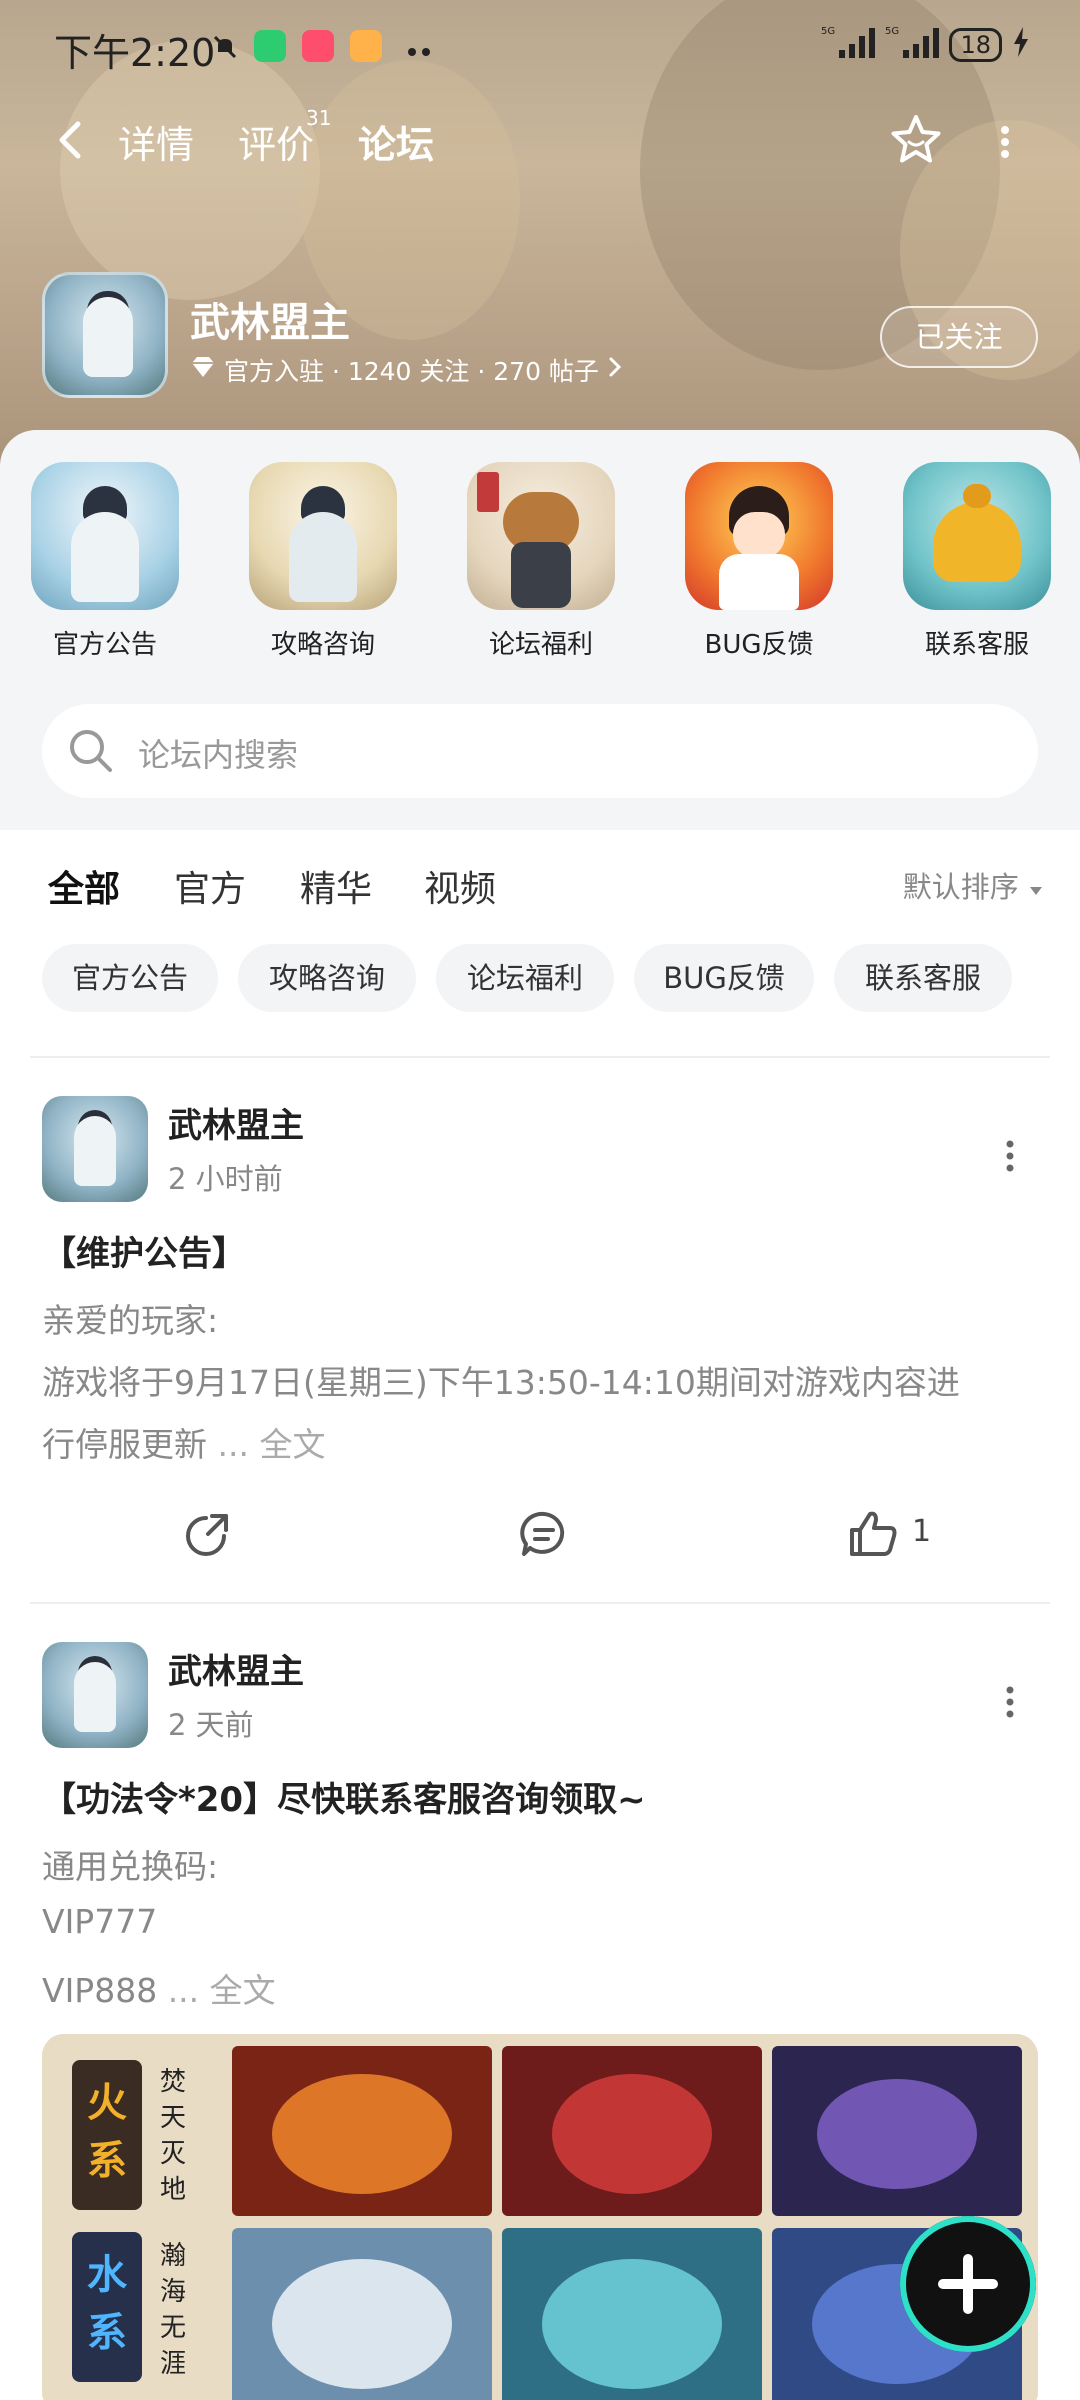 The image size is (1080, 2400). What do you see at coordinates (211, 1725) in the screenshot?
I see `post-time: 2 天前` at bounding box center [211, 1725].